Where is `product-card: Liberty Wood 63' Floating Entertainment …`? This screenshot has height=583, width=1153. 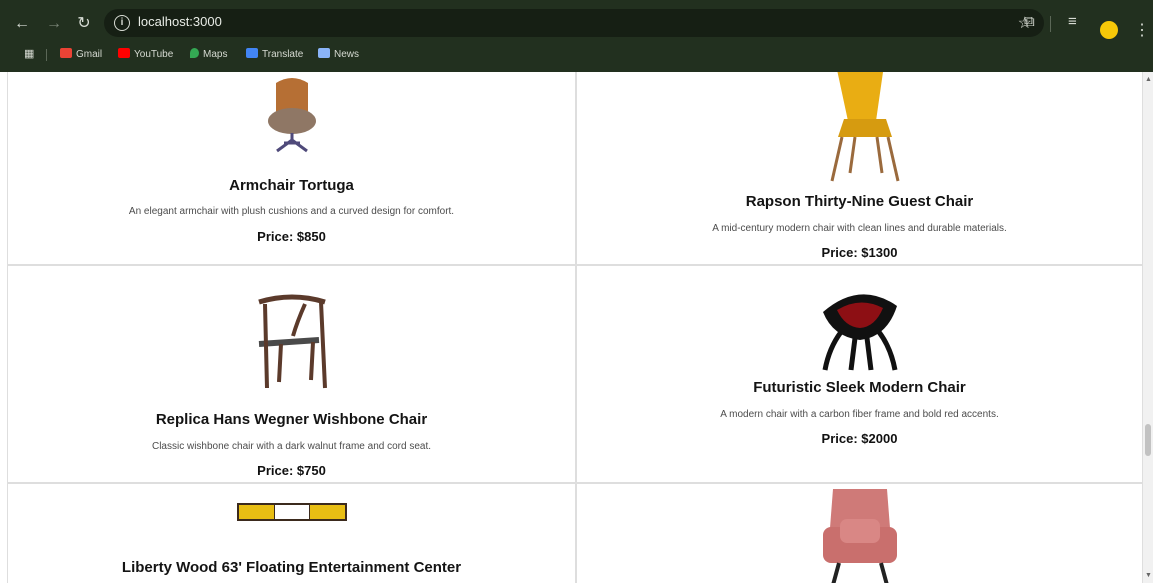
product-card: Liberty Wood 63' Floating Entertainment … is located at coordinates (291, 533).